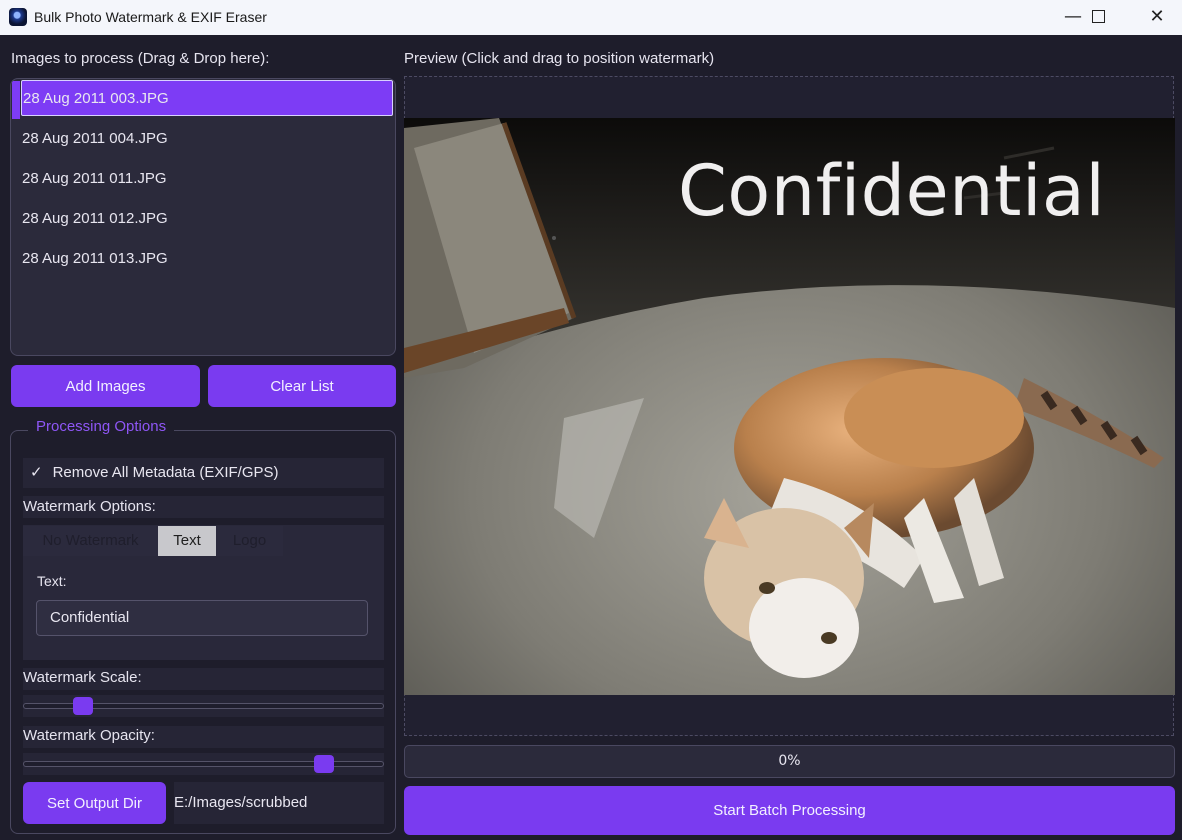 This screenshot has width=1182, height=840. I want to click on list-item: 28 Aug 2011 013.JPG, so click(207, 259).